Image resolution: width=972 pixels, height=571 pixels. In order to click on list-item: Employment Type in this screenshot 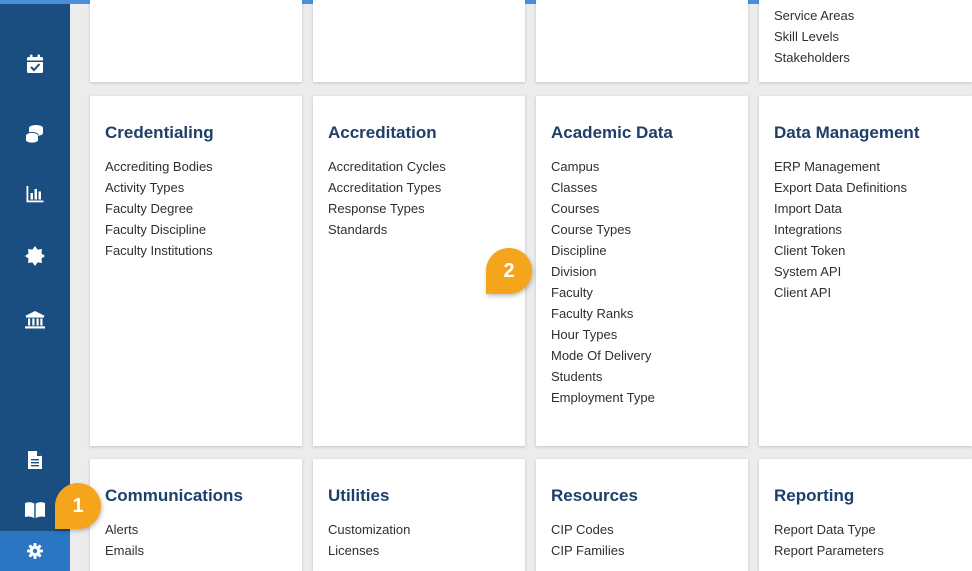, I will do `click(603, 397)`.